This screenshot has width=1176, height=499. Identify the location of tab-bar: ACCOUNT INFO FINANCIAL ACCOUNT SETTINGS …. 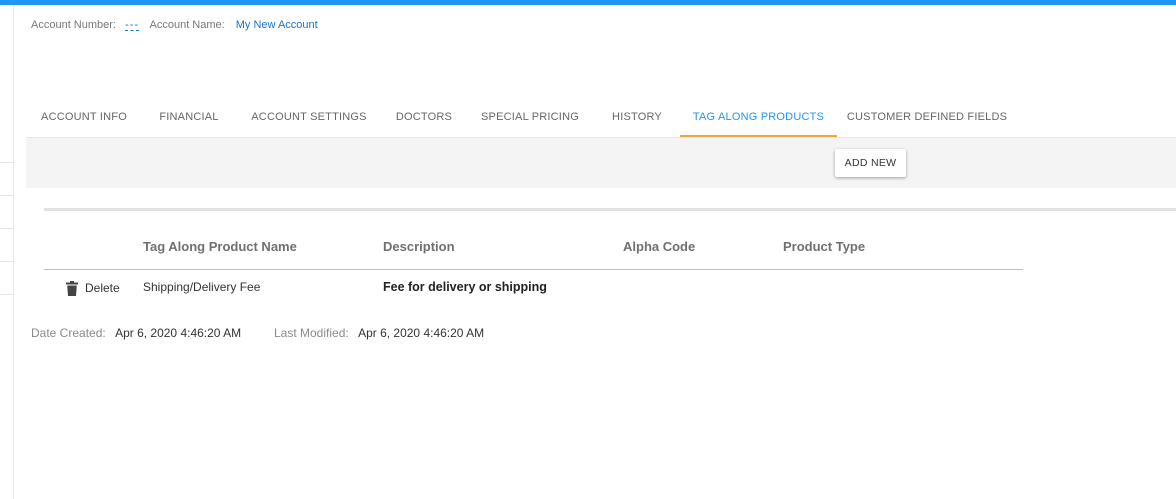
(601, 118).